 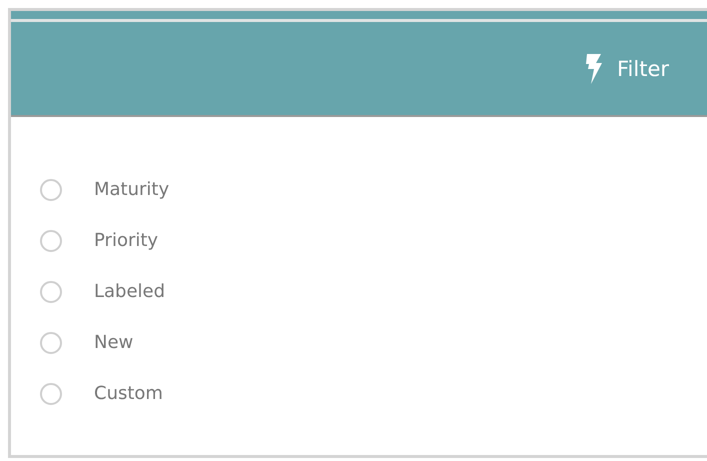 I want to click on option-label: Custom, so click(x=128, y=393).